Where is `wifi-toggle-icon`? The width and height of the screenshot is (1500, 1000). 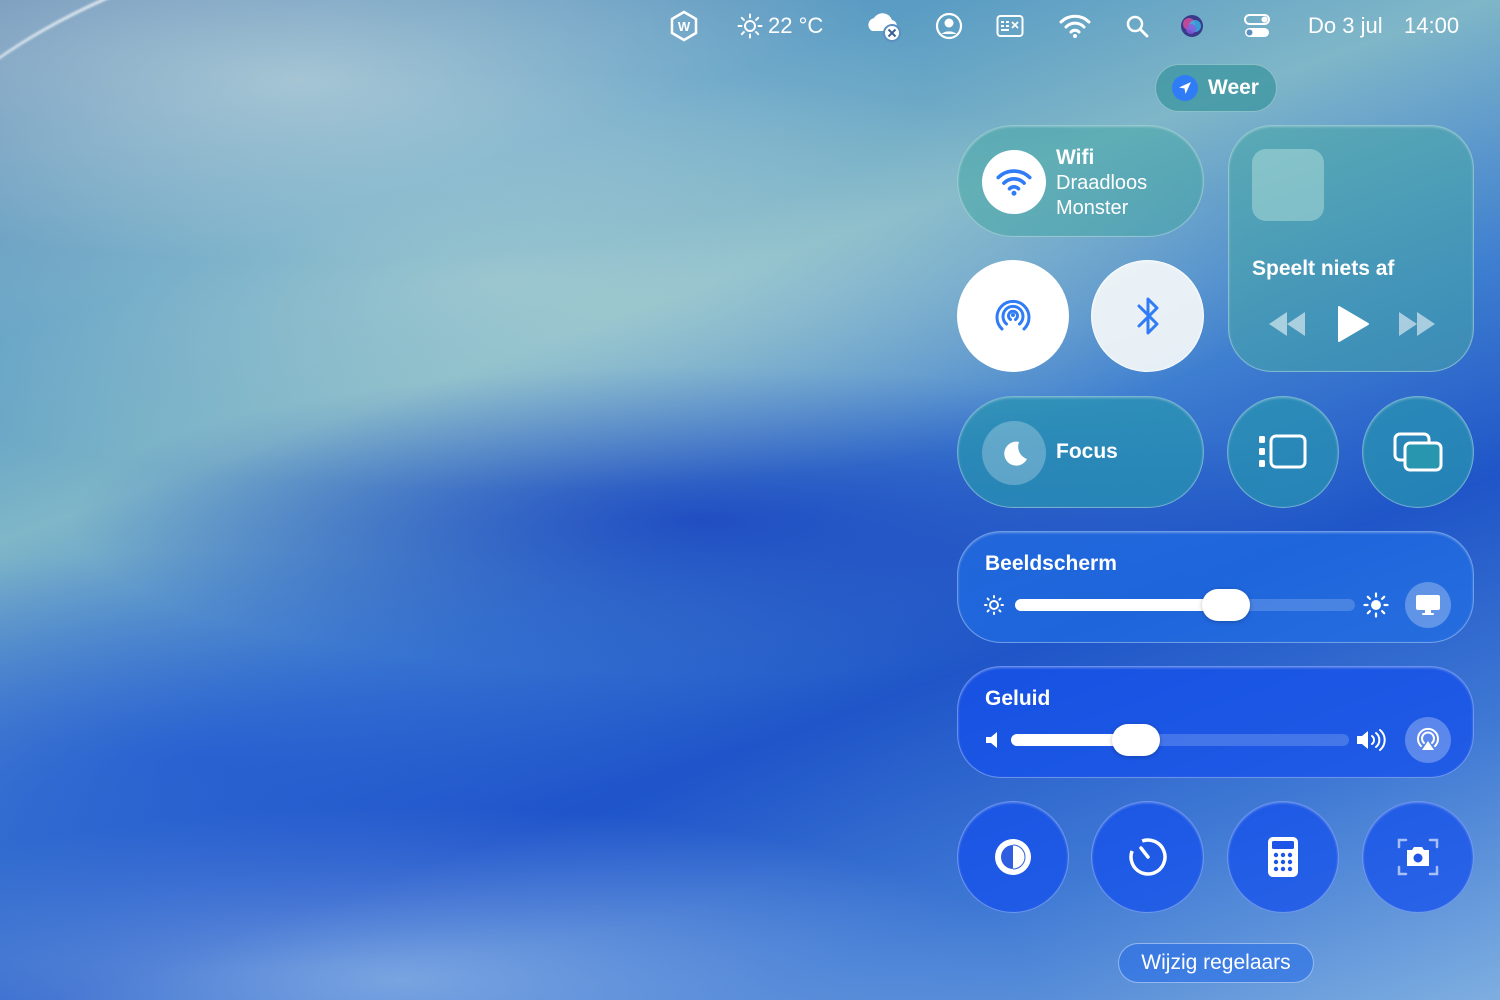
wifi-toggle-icon is located at coordinates (1014, 182).